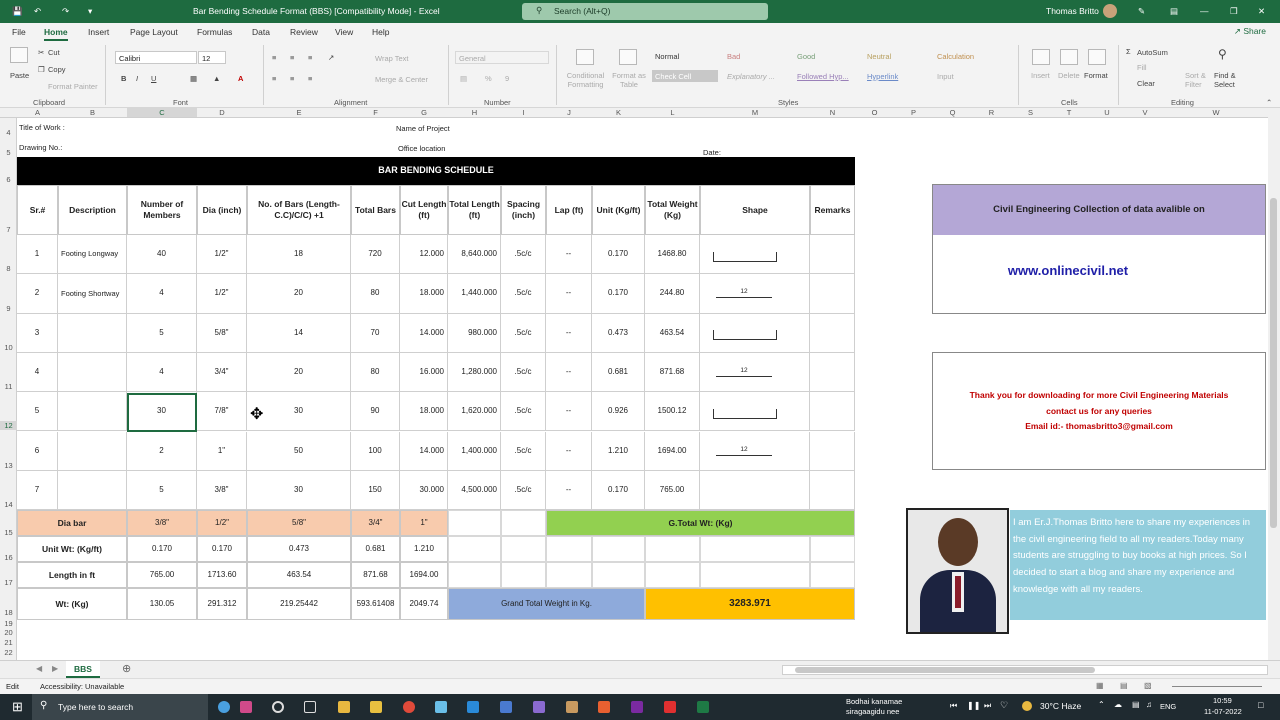 The image size is (1280, 720). I want to click on find-icon: ⚲, so click(1222, 54).